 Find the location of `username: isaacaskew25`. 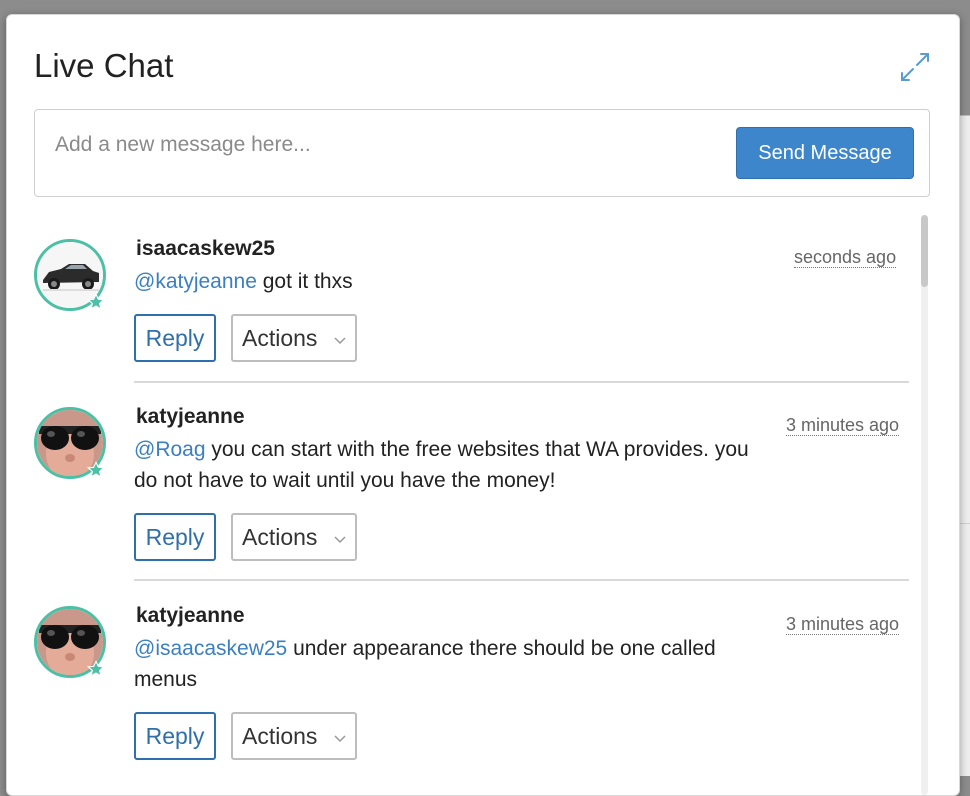

username: isaacaskew25 is located at coordinates (205, 249).